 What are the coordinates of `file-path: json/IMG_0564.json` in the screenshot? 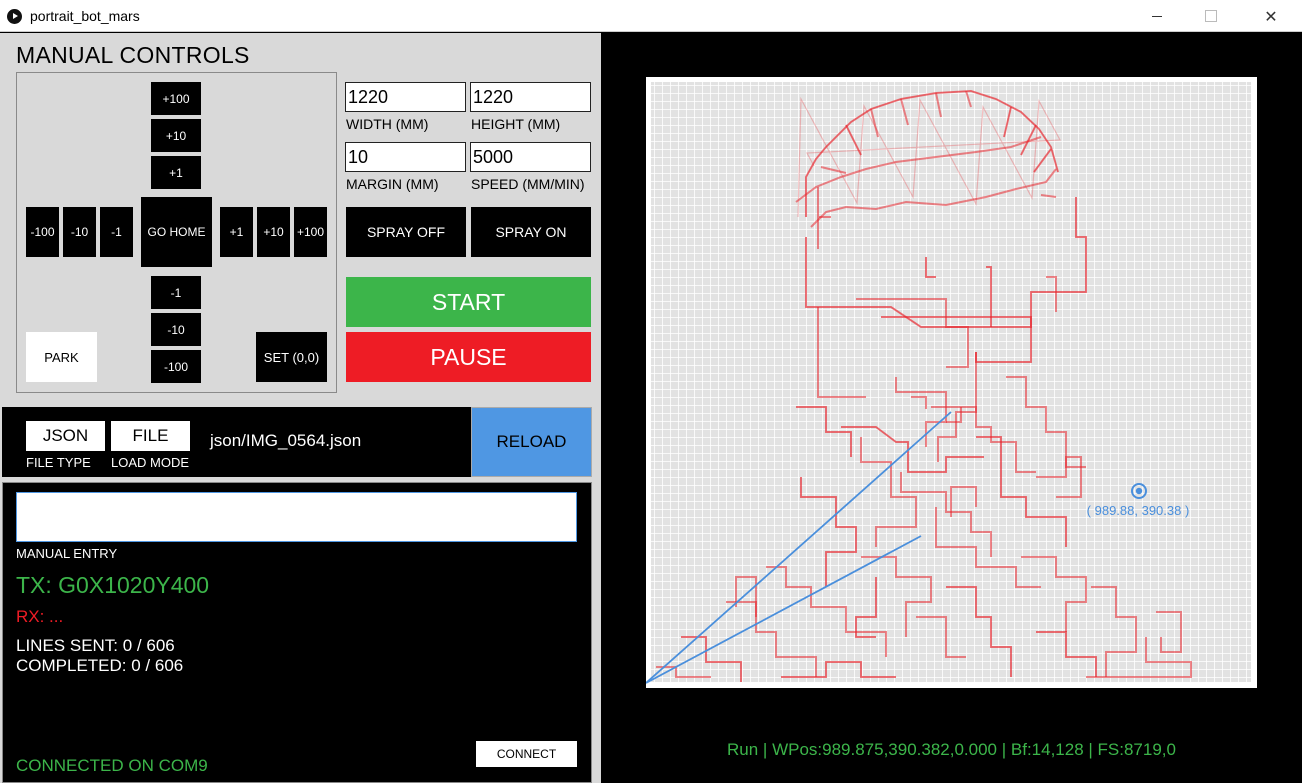 It's located at (286, 440).